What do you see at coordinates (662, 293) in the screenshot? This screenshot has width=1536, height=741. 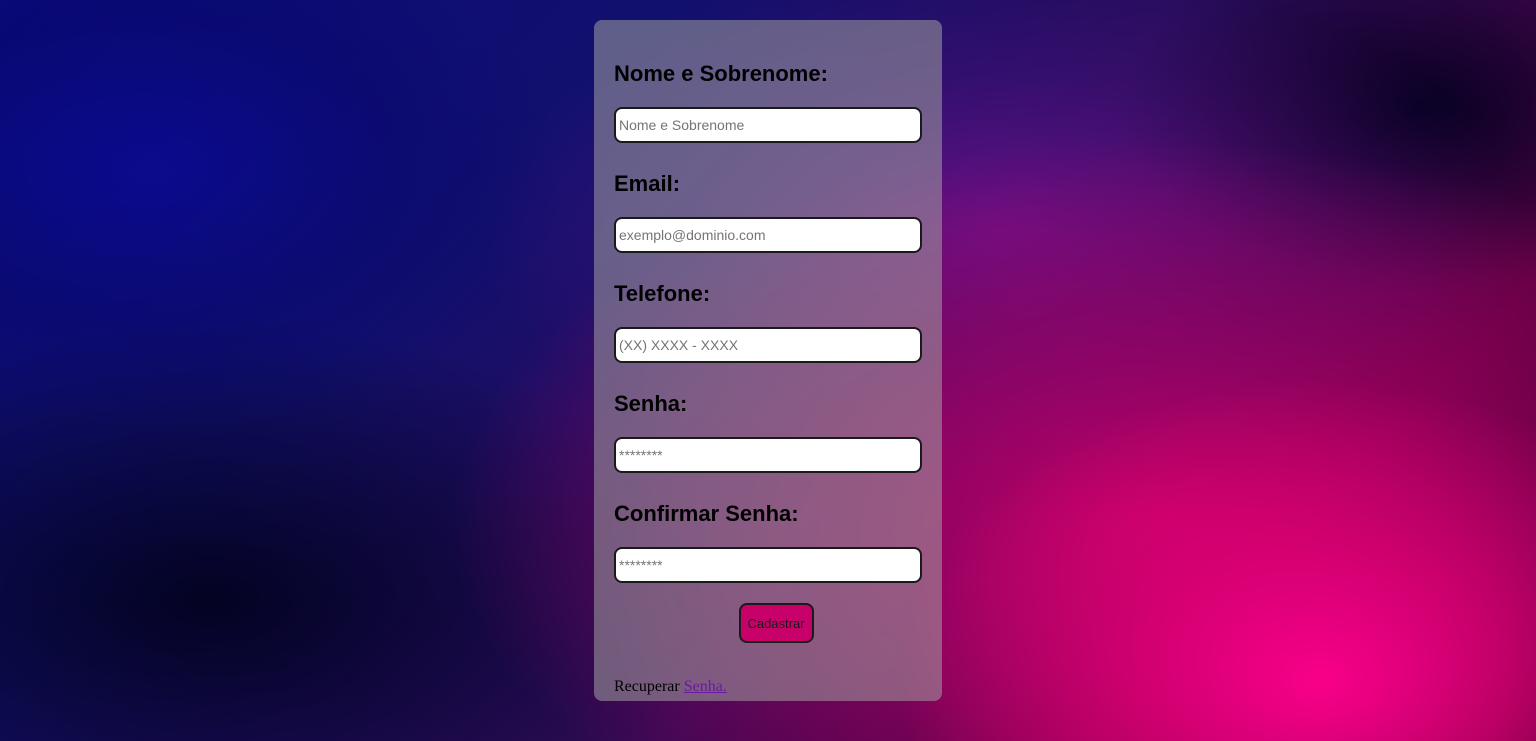 I see `phone-label: Telefone:` at bounding box center [662, 293].